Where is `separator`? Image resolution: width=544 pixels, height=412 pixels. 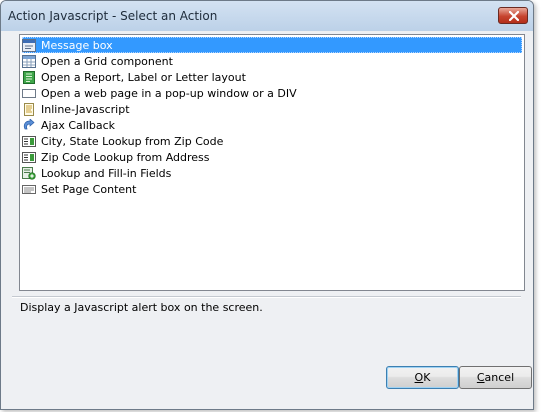 separator is located at coordinates (266, 297).